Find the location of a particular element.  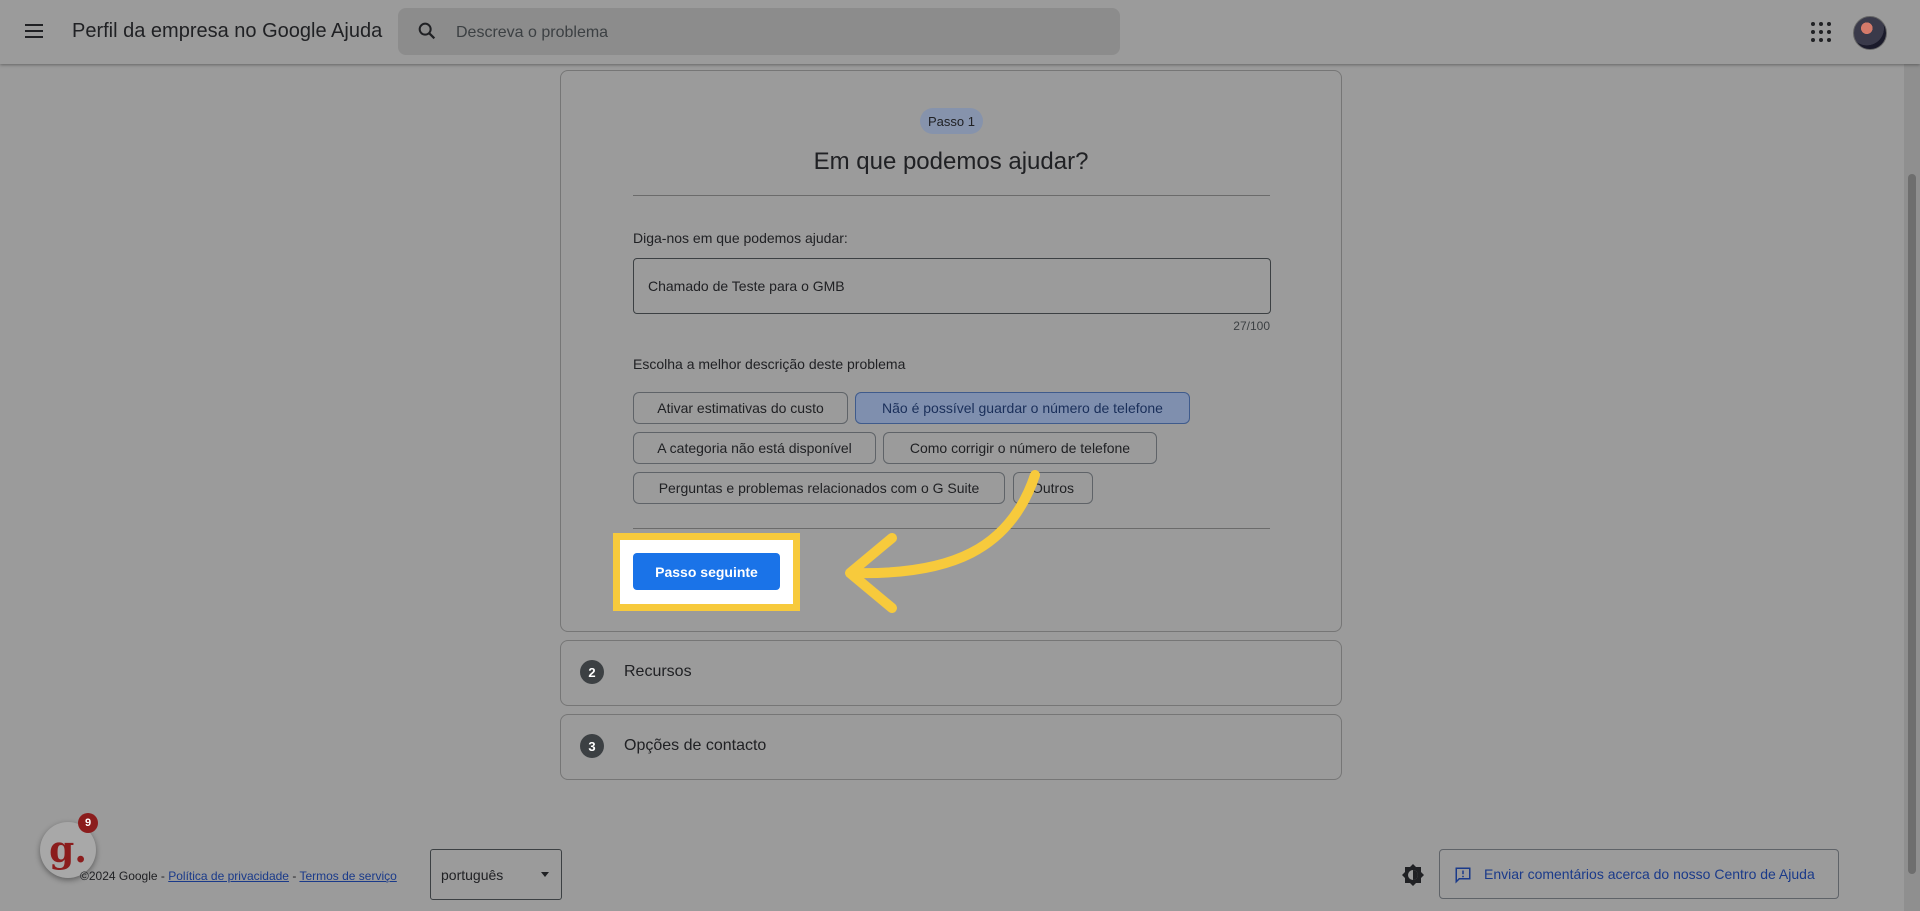

scroll-thumb is located at coordinates (1912, 524).